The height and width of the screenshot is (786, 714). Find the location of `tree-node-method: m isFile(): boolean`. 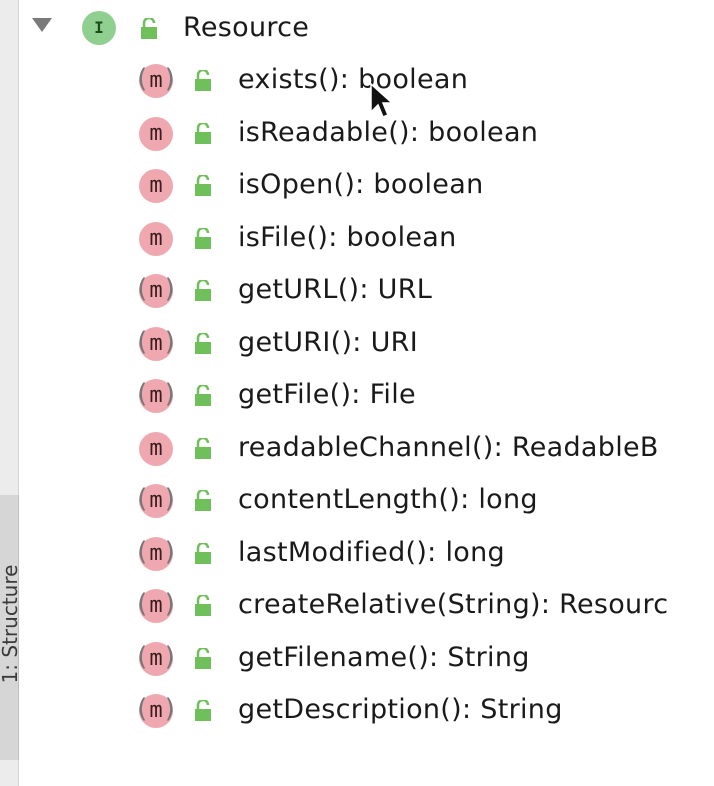

tree-node-method: m isFile(): boolean is located at coordinates (366, 238).